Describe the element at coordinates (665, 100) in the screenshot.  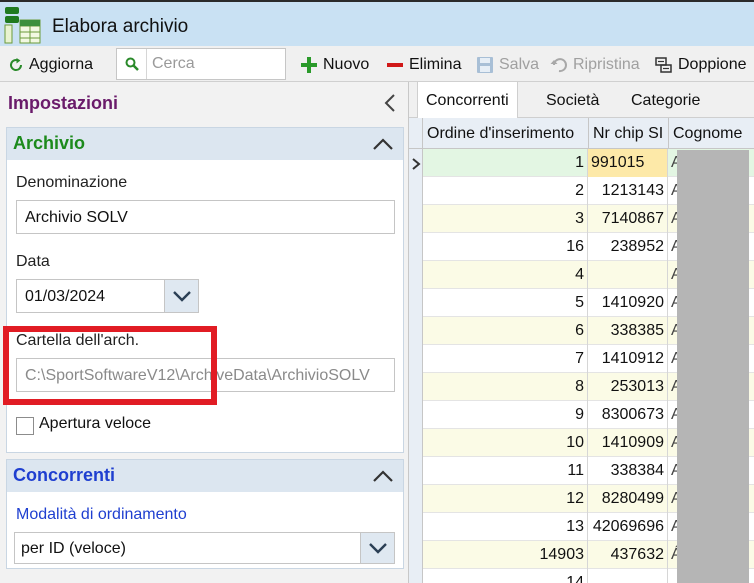
I see `tab-categories: Categorie` at that location.